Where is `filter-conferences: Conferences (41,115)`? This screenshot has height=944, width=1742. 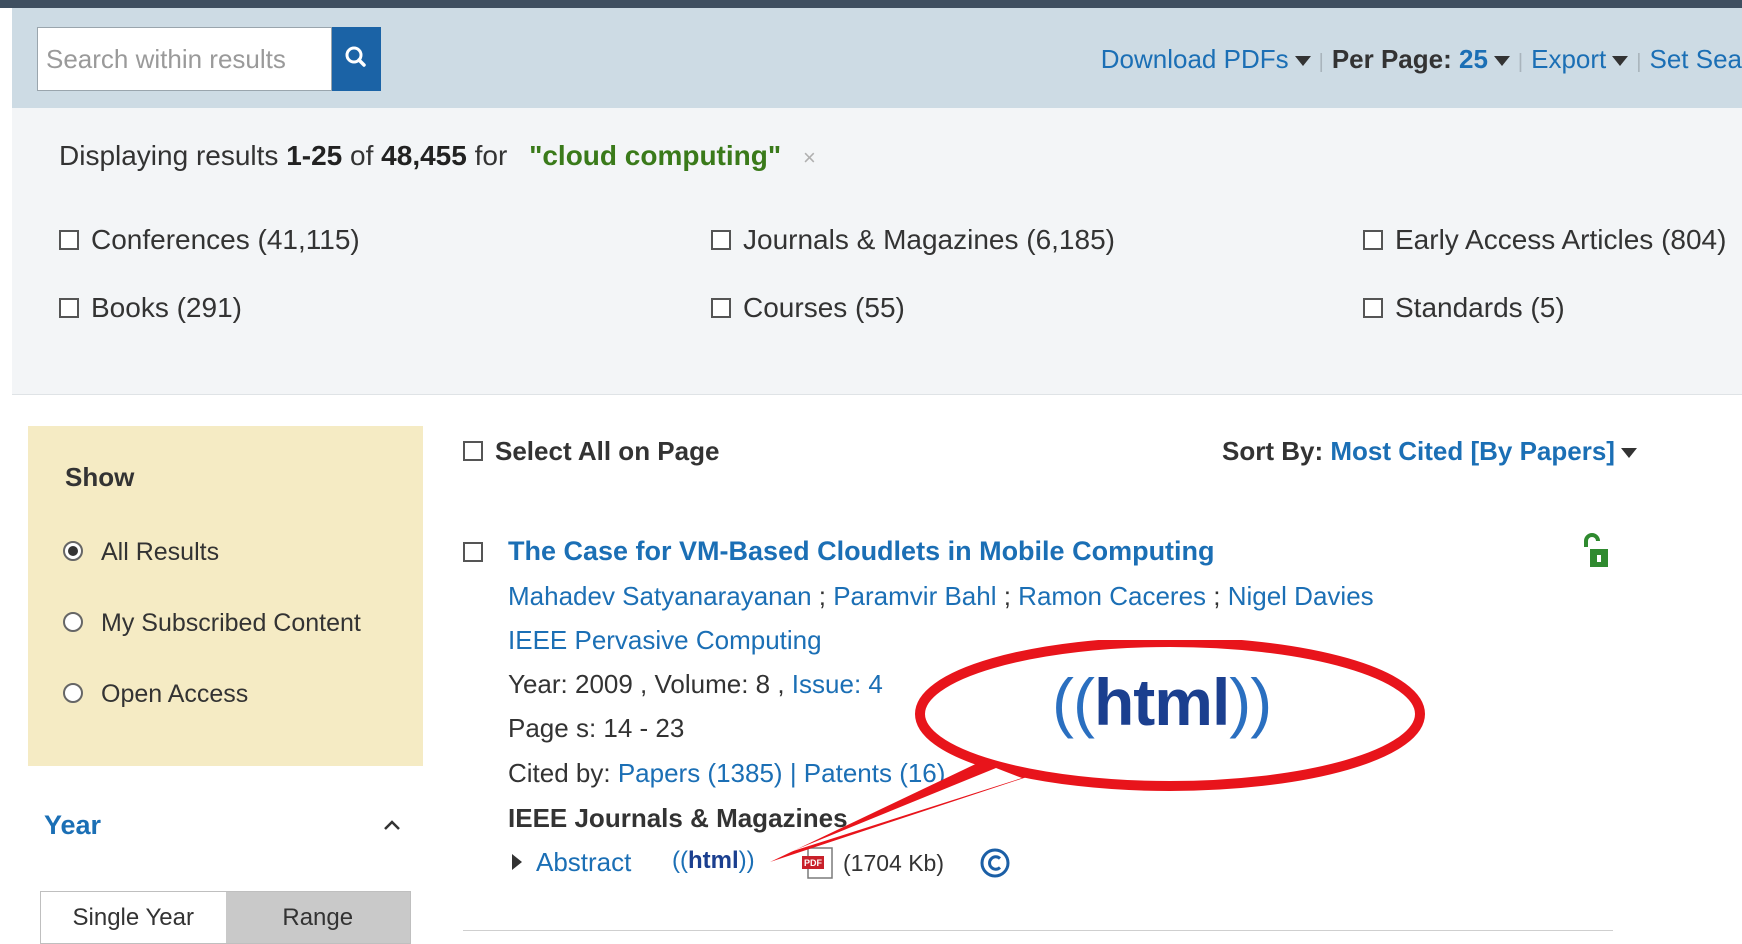 filter-conferences: Conferences (41,115) is located at coordinates (209, 240).